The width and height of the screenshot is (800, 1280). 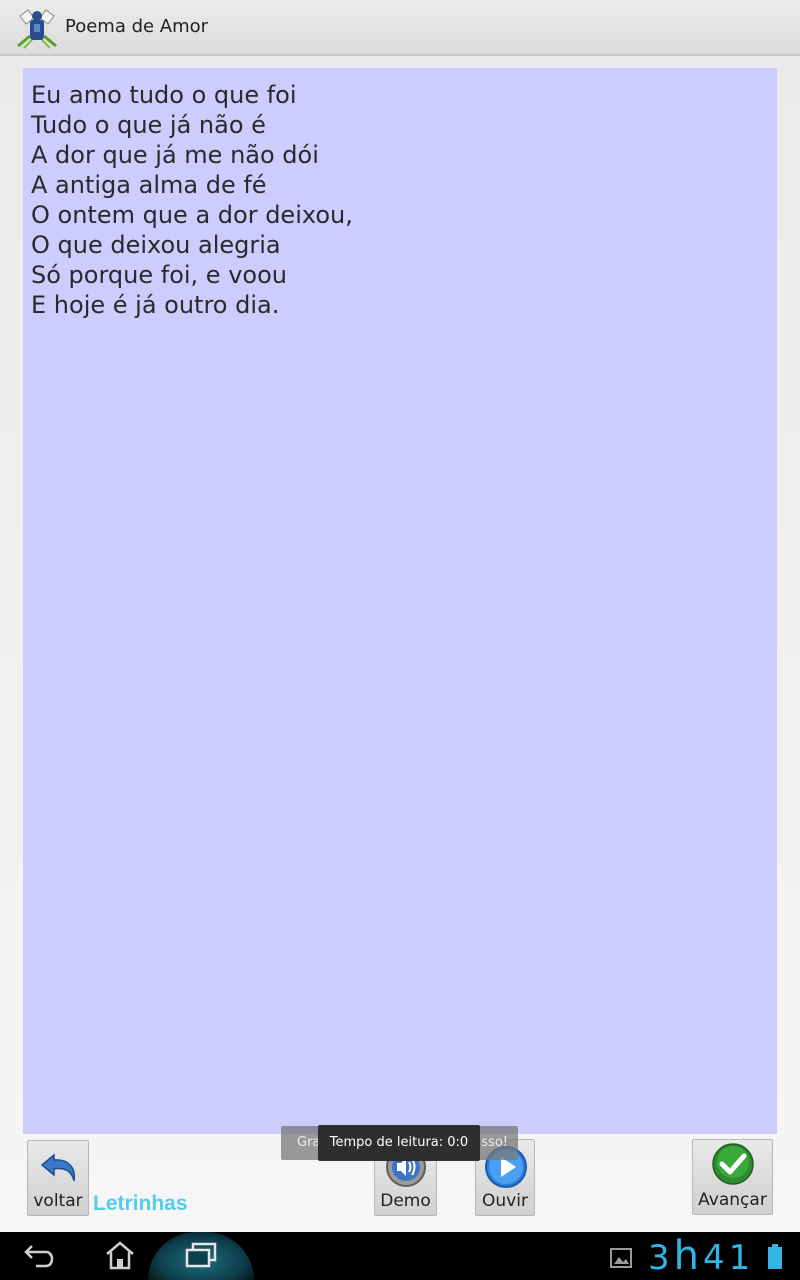 What do you see at coordinates (400, 28) in the screenshot?
I see `action-bar: Poema de Amor` at bounding box center [400, 28].